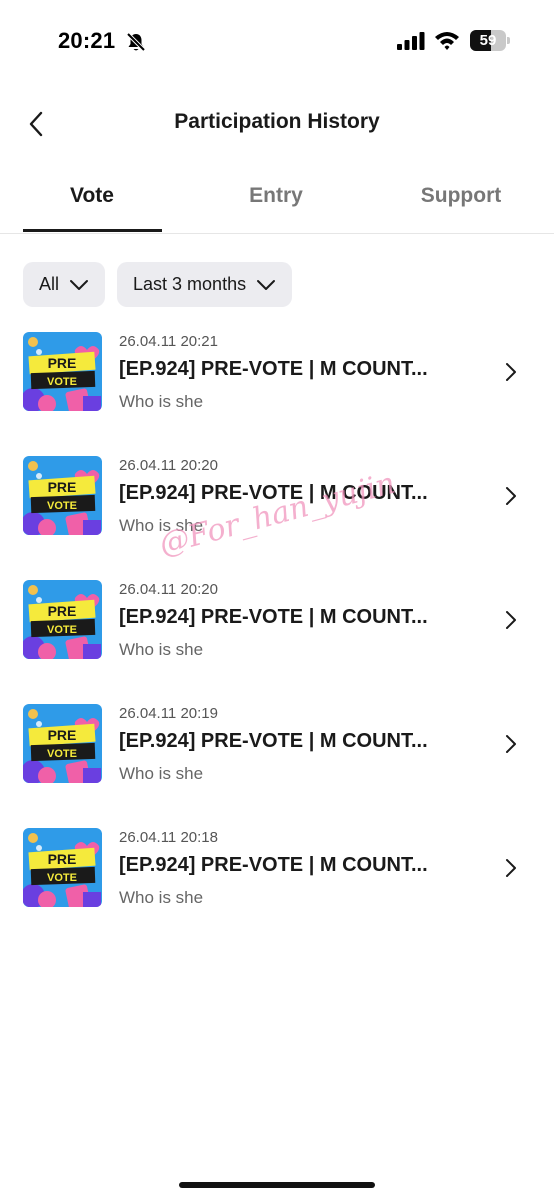  What do you see at coordinates (136, 42) in the screenshot?
I see `bell-slash-icon` at bounding box center [136, 42].